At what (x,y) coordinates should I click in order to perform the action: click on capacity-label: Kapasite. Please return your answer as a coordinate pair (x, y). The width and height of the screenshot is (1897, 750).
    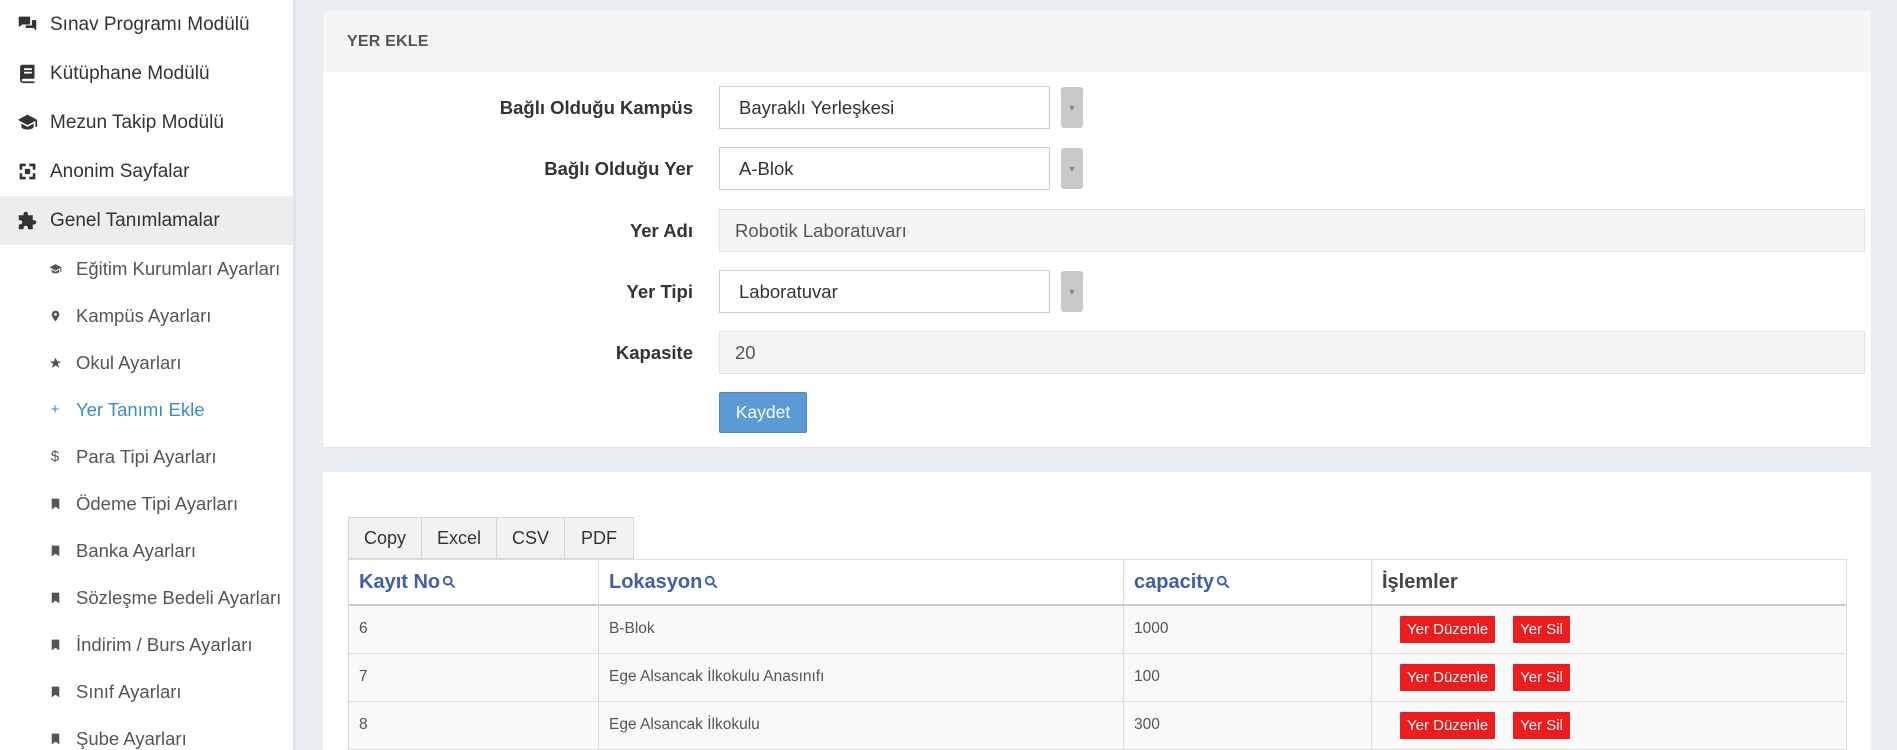
    Looking at the image, I should click on (654, 352).